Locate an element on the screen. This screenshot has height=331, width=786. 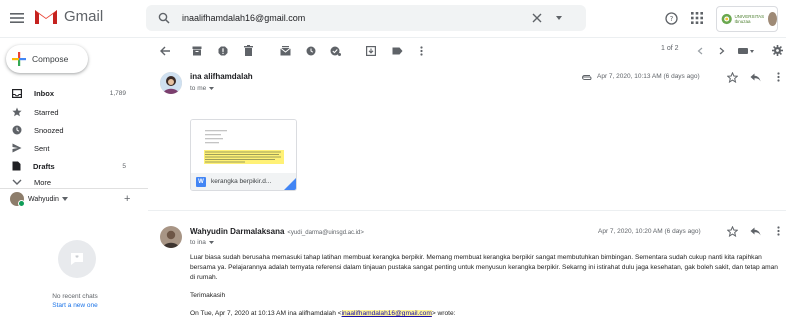
settings-gear-icon is located at coordinates (777, 50).